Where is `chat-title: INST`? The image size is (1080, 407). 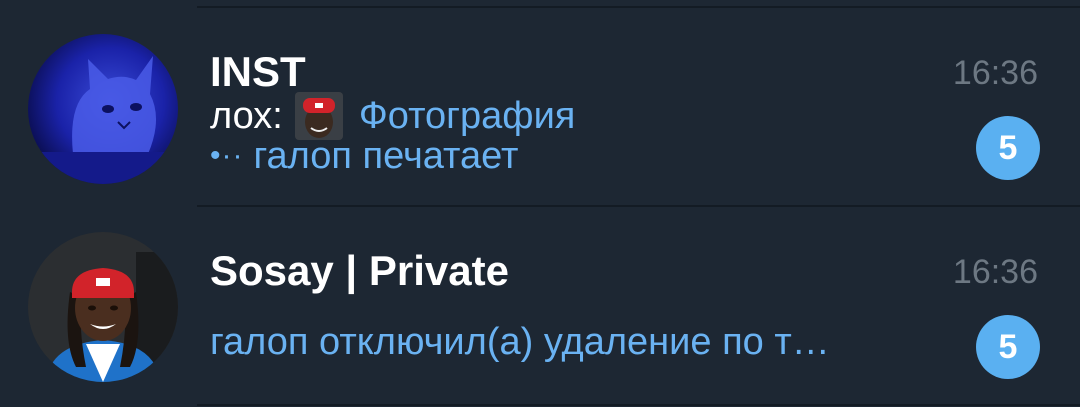
chat-title: INST is located at coordinates (258, 71).